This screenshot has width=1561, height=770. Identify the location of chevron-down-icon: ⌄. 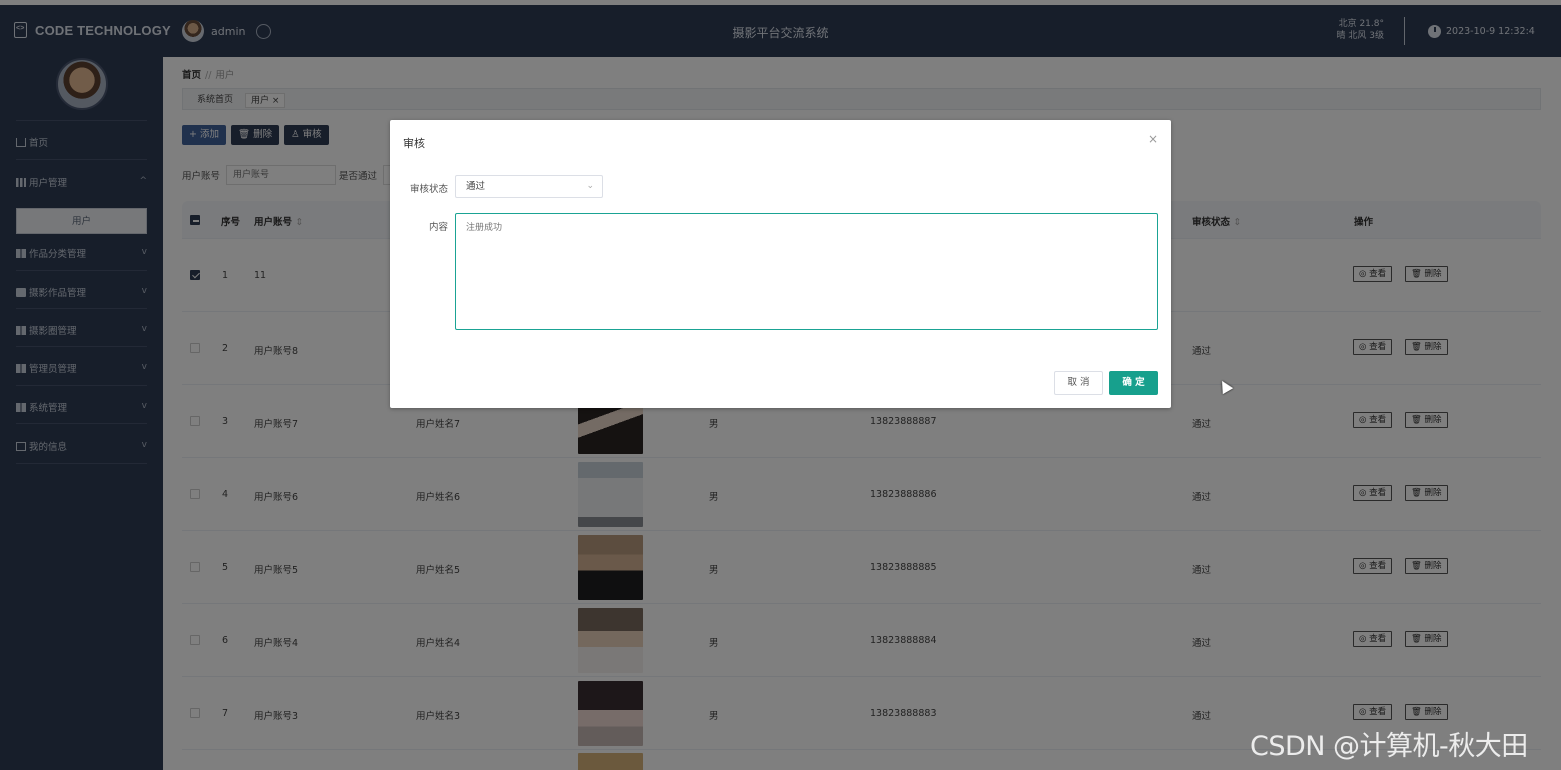
(590, 186).